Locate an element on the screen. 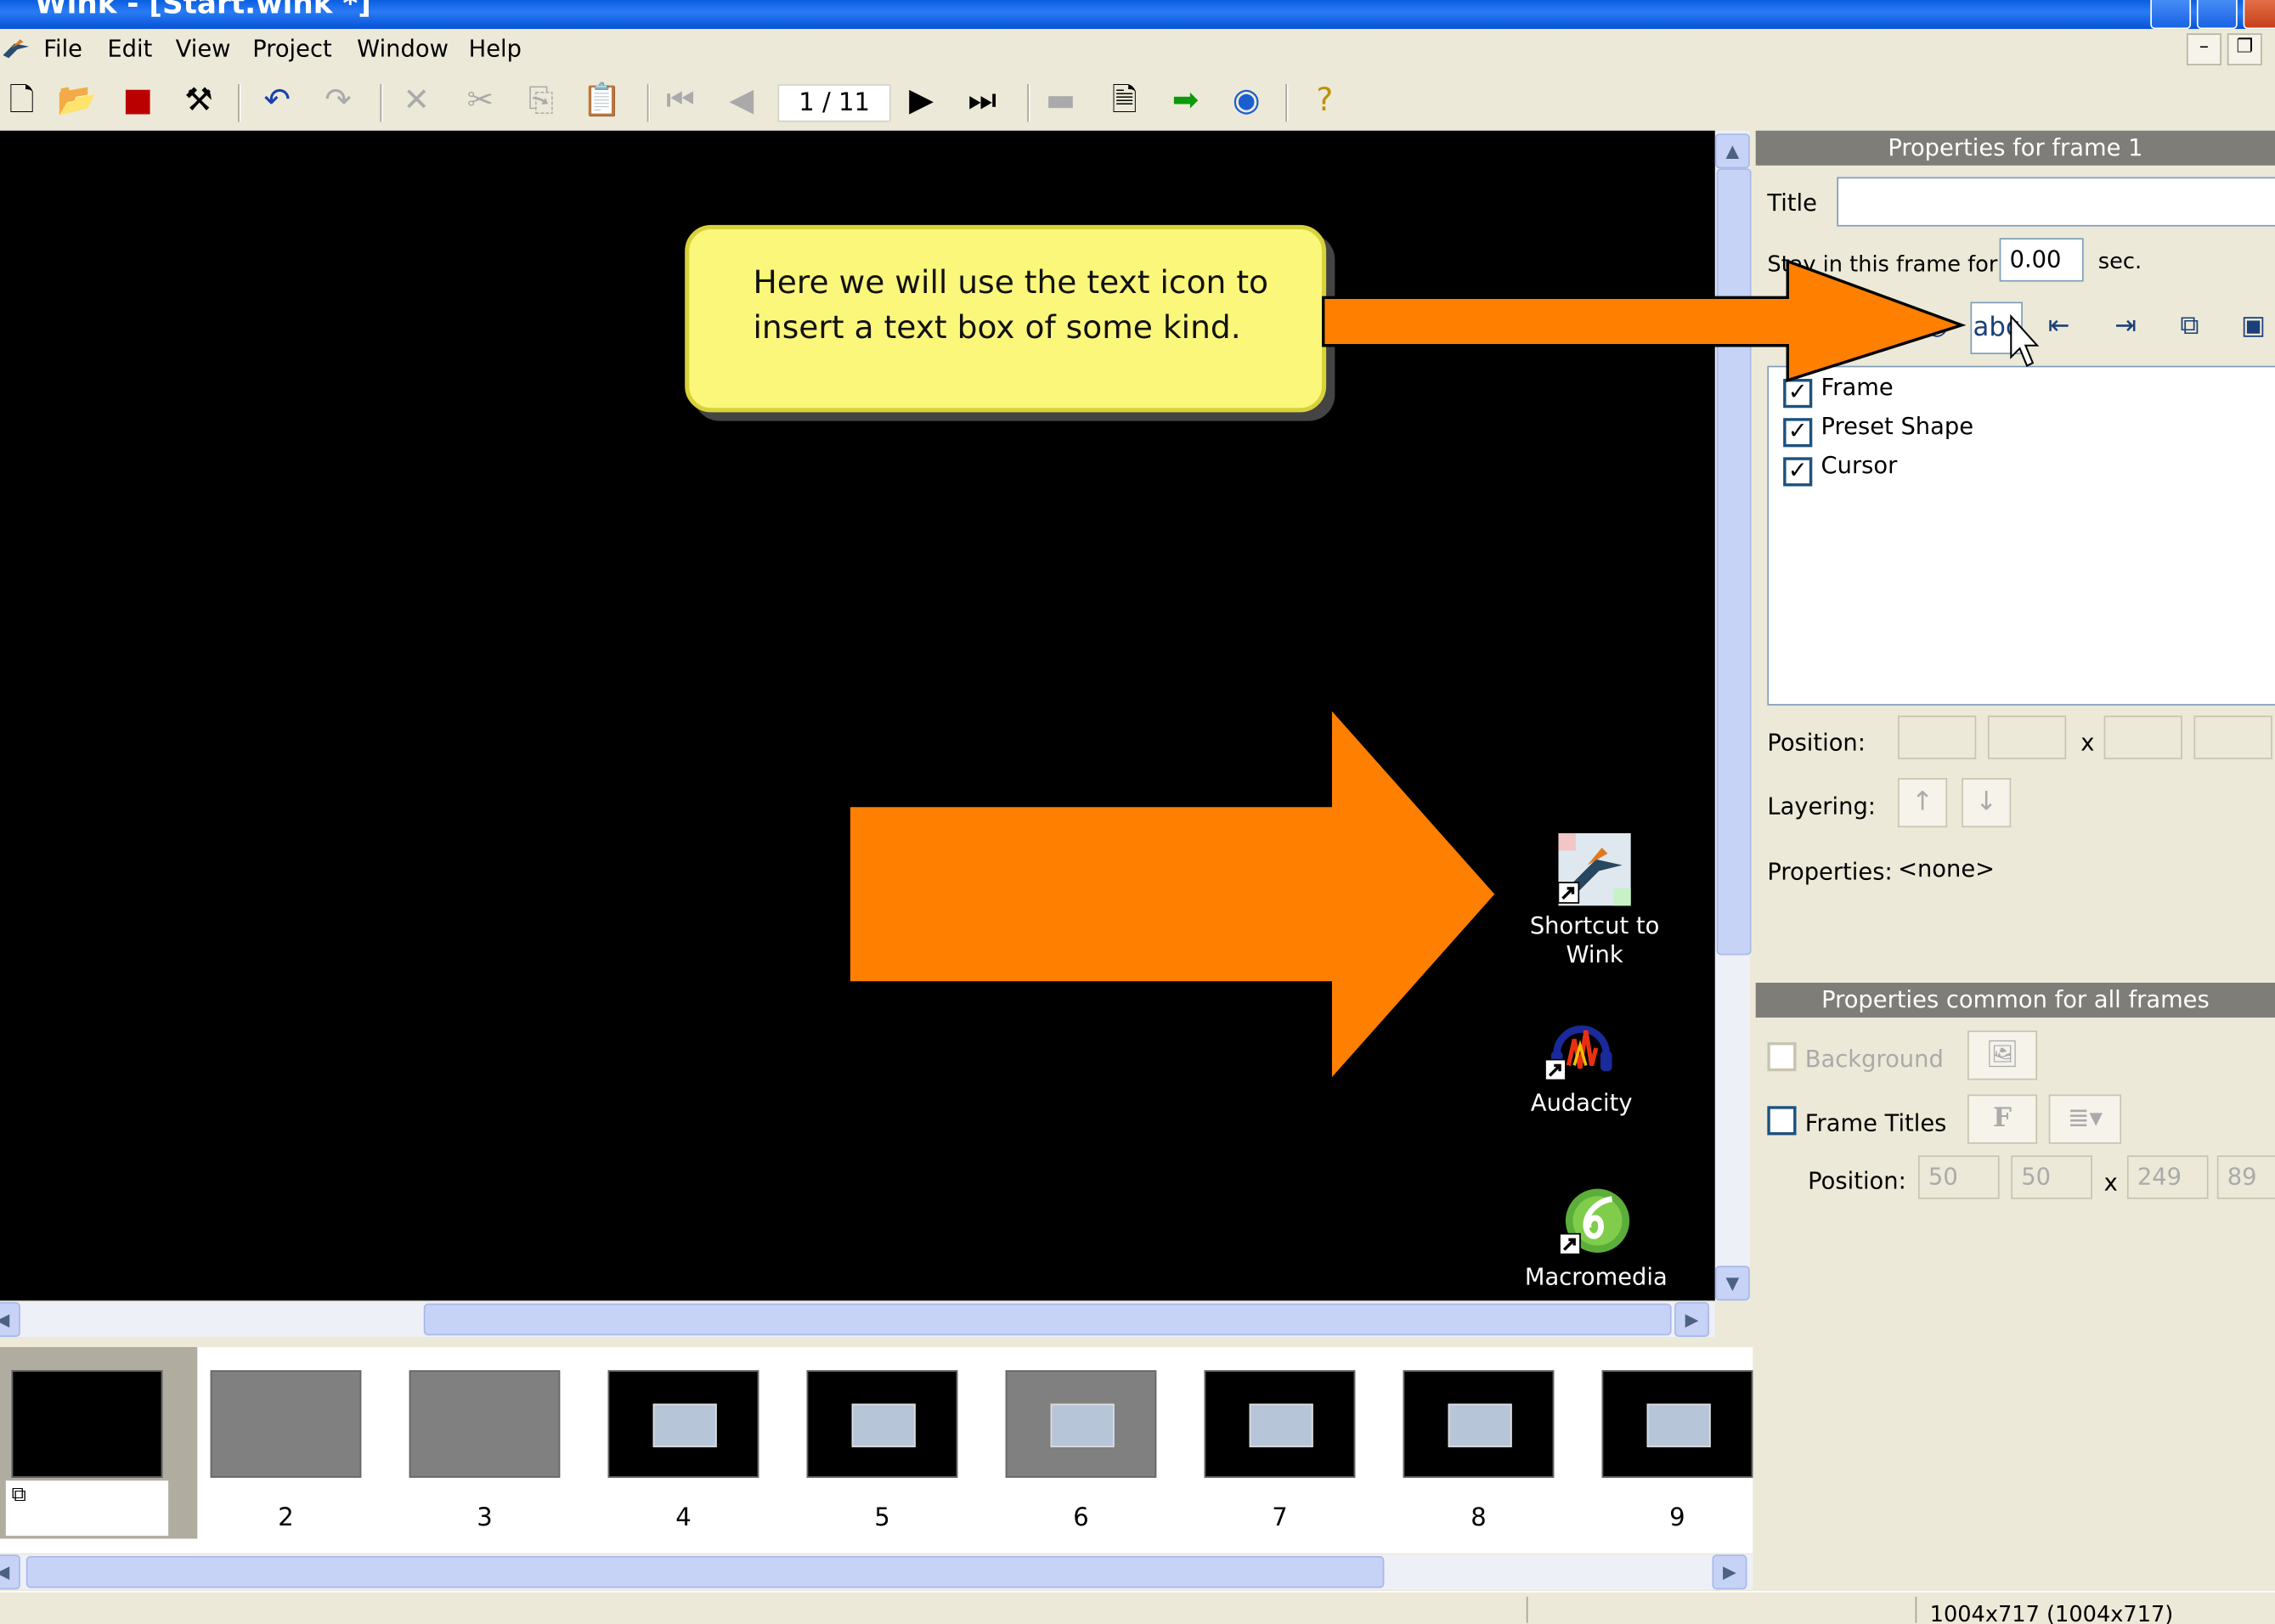 The image size is (2275, 1624). minimize-button is located at coordinates (2171, 15).